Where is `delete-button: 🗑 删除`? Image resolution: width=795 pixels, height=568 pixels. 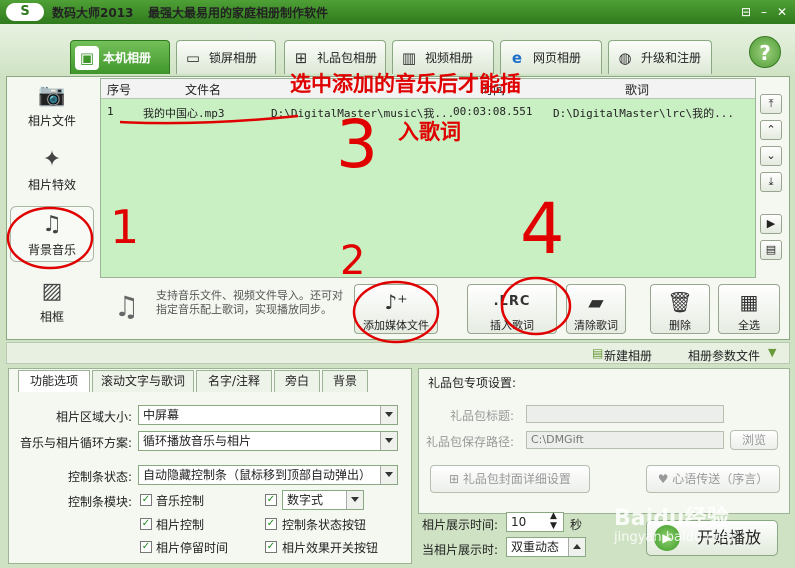 delete-button: 🗑 删除 is located at coordinates (680, 309).